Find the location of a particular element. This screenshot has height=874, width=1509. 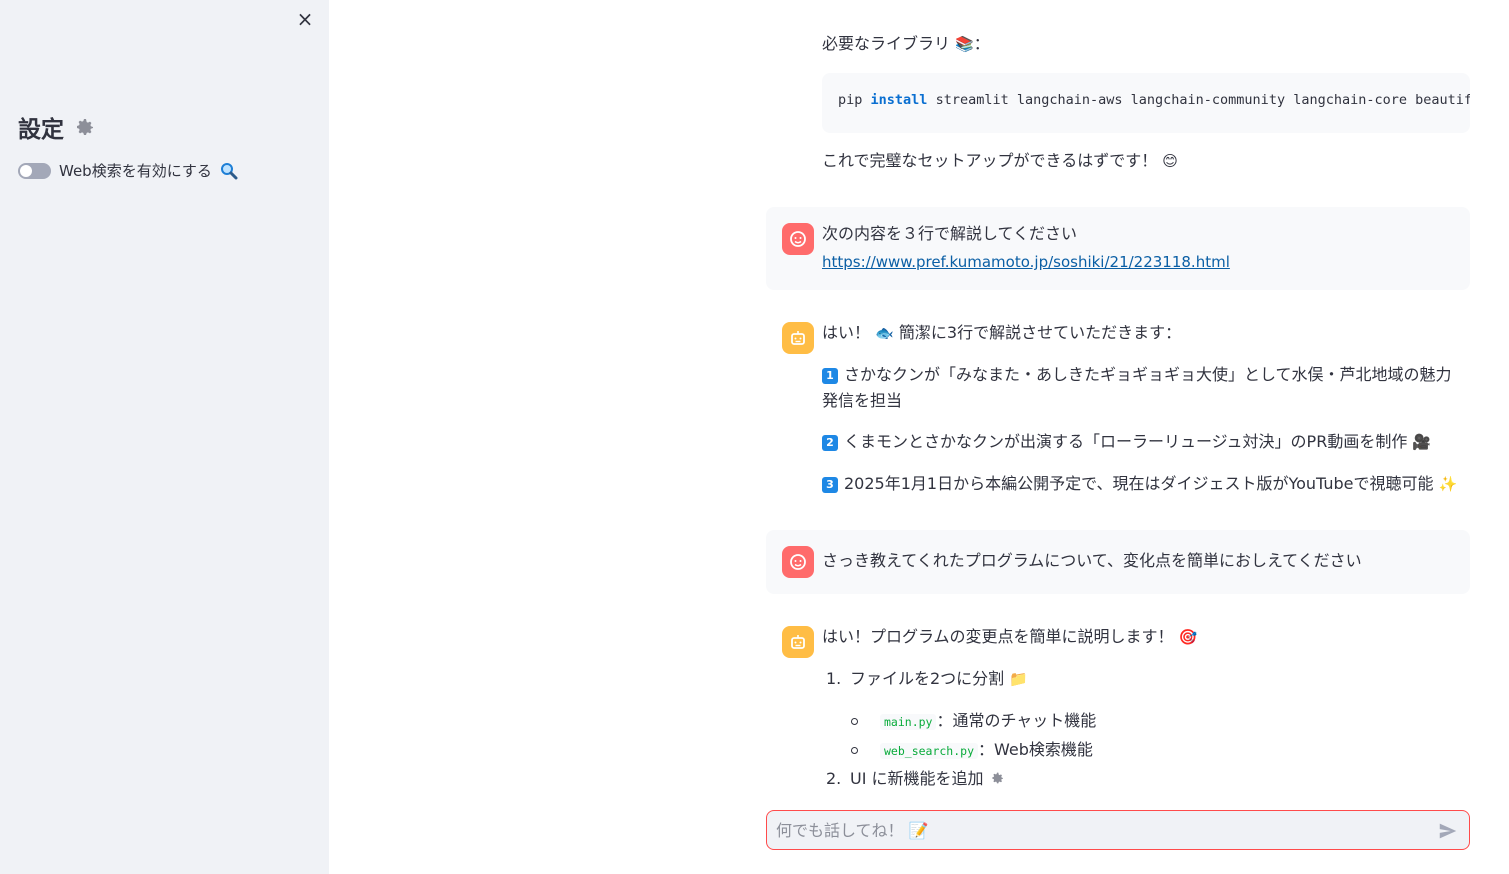

closing-line: これで完璧なセットアップができるはずです！ 😊 is located at coordinates (1000, 161).